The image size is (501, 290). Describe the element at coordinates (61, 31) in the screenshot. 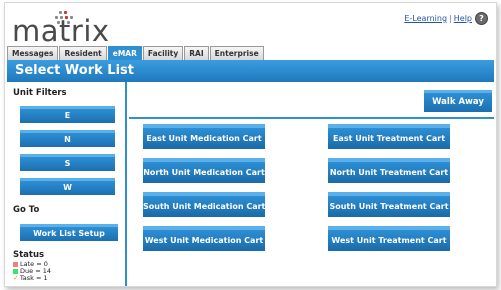

I see `logo-text: matrix` at that location.